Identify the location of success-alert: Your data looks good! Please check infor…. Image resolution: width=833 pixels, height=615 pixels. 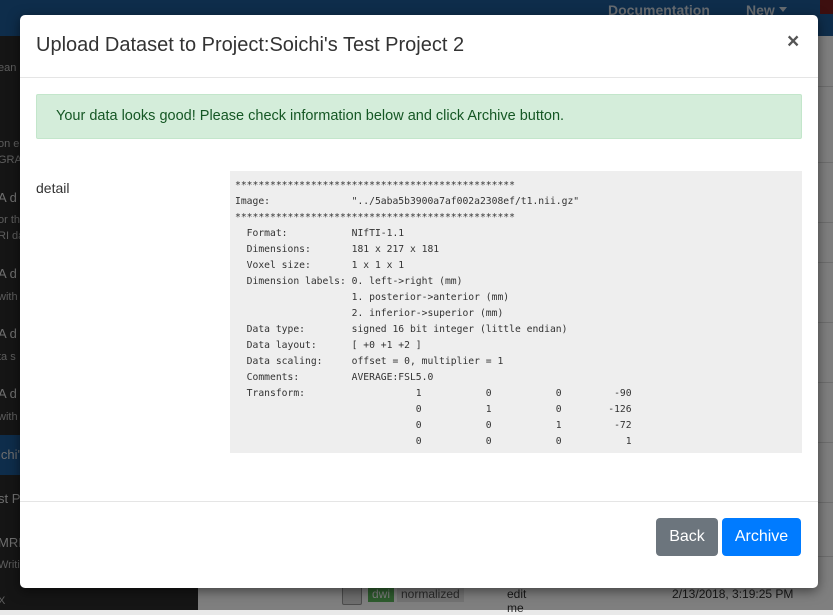
(419, 116).